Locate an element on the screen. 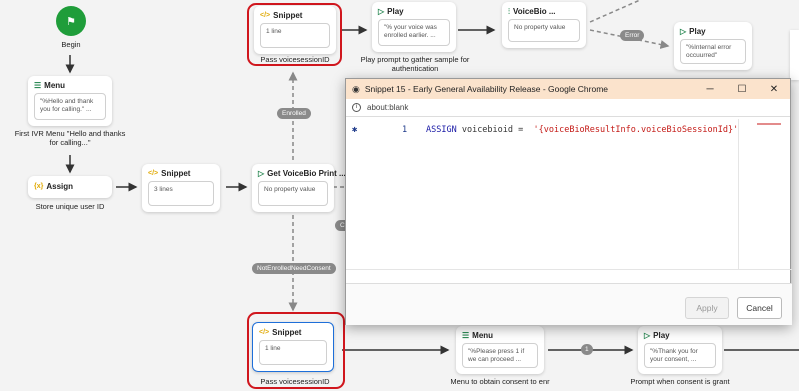 The image size is (799, 391). error-pill: Error is located at coordinates (632, 35).